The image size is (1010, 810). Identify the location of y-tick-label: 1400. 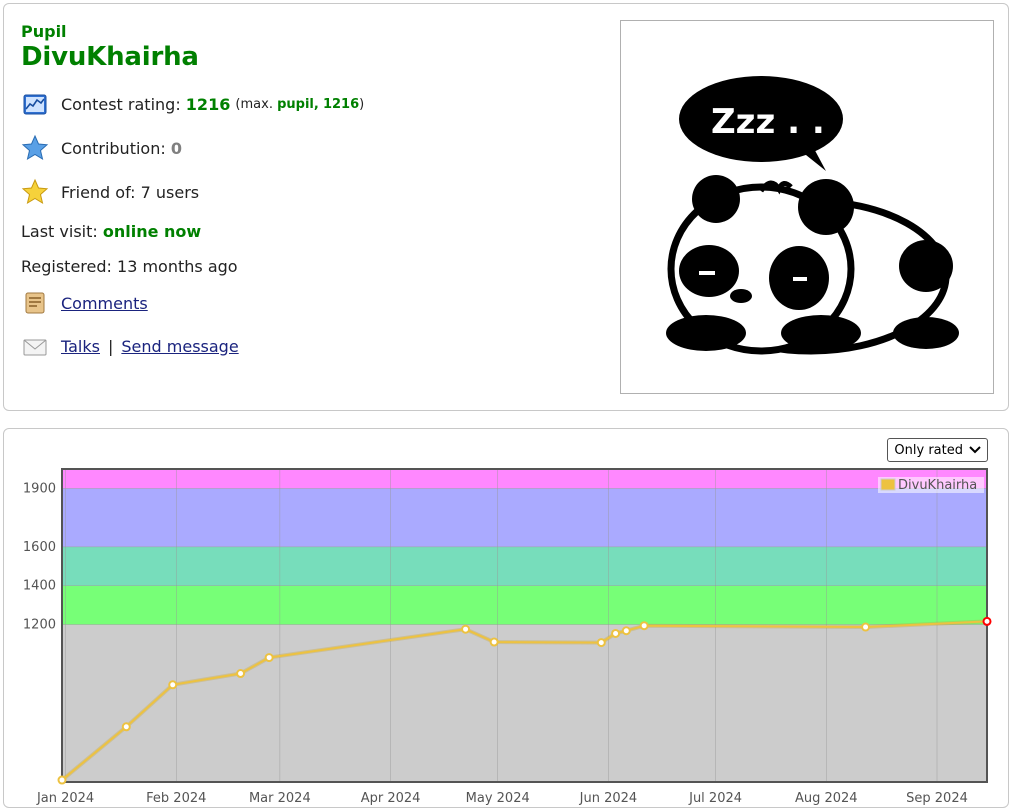
(39, 586).